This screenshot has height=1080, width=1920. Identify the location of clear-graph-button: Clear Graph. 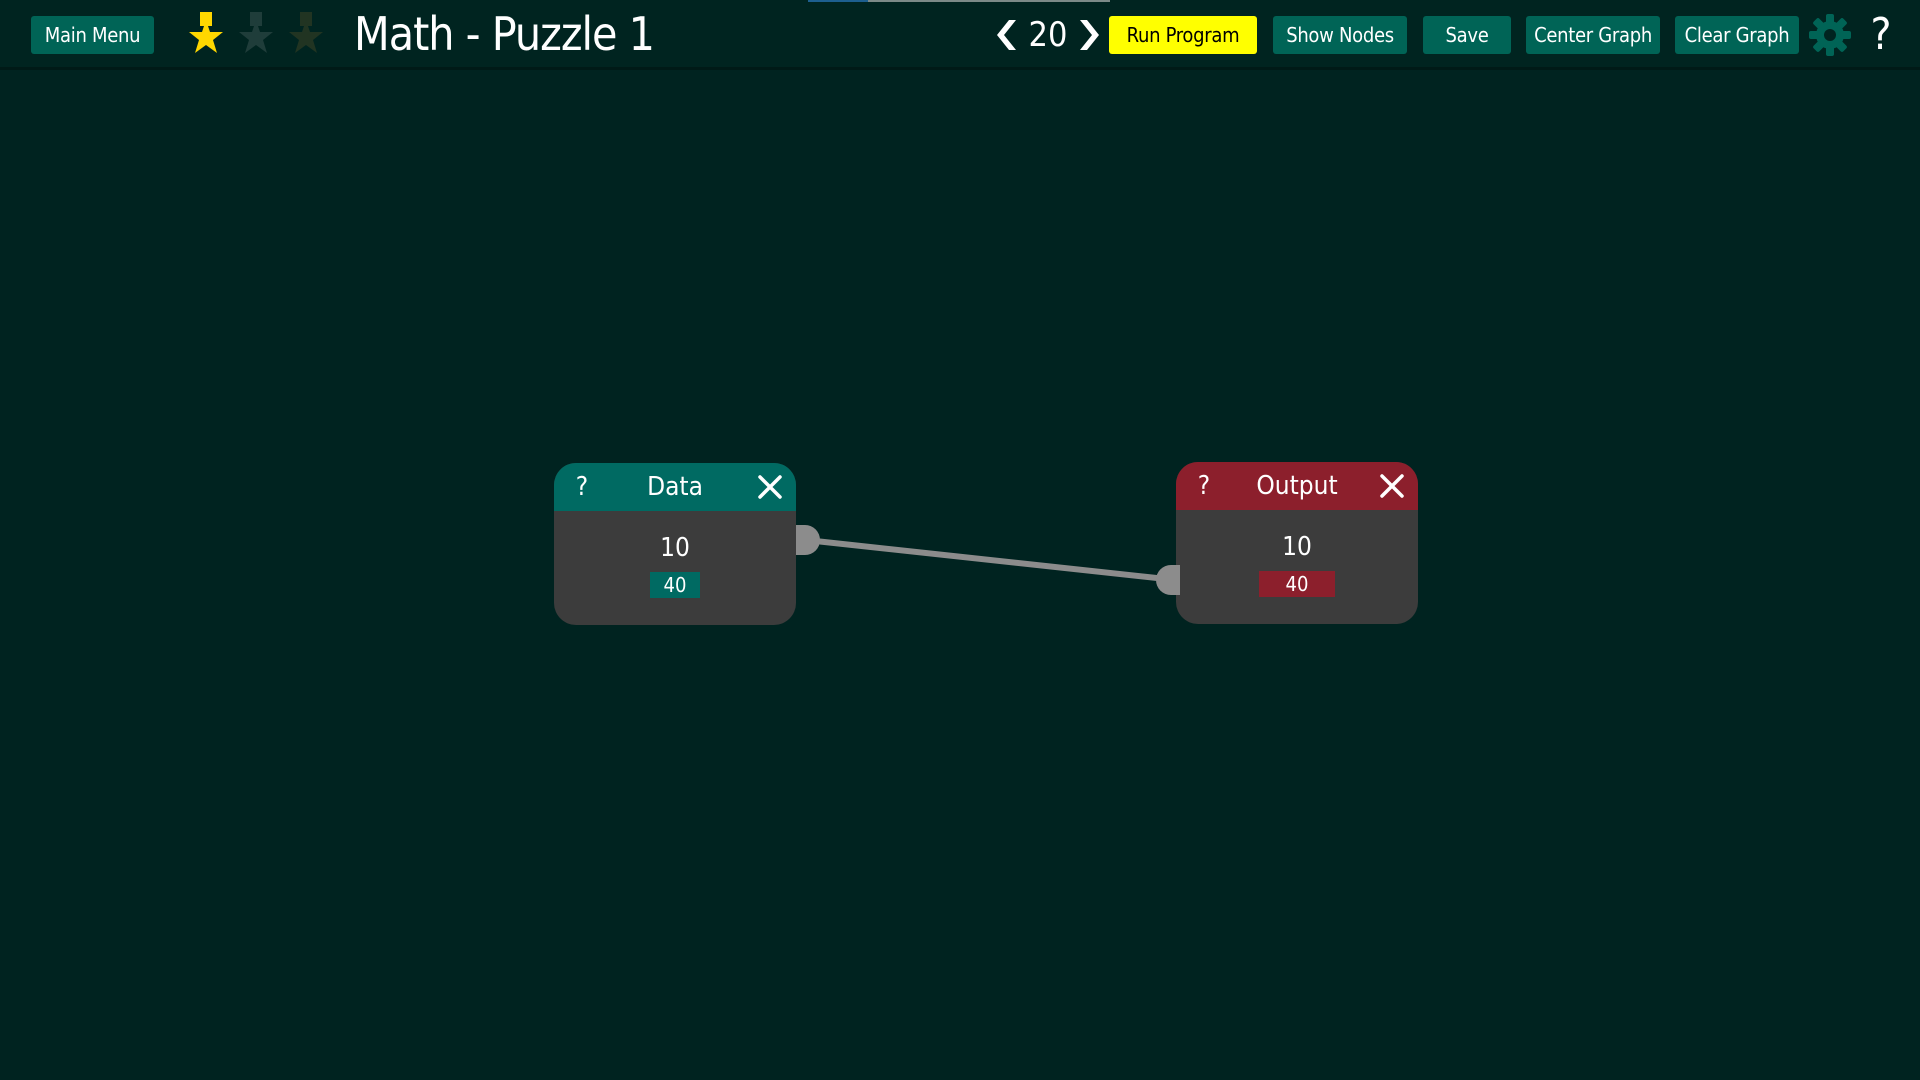
(1737, 35).